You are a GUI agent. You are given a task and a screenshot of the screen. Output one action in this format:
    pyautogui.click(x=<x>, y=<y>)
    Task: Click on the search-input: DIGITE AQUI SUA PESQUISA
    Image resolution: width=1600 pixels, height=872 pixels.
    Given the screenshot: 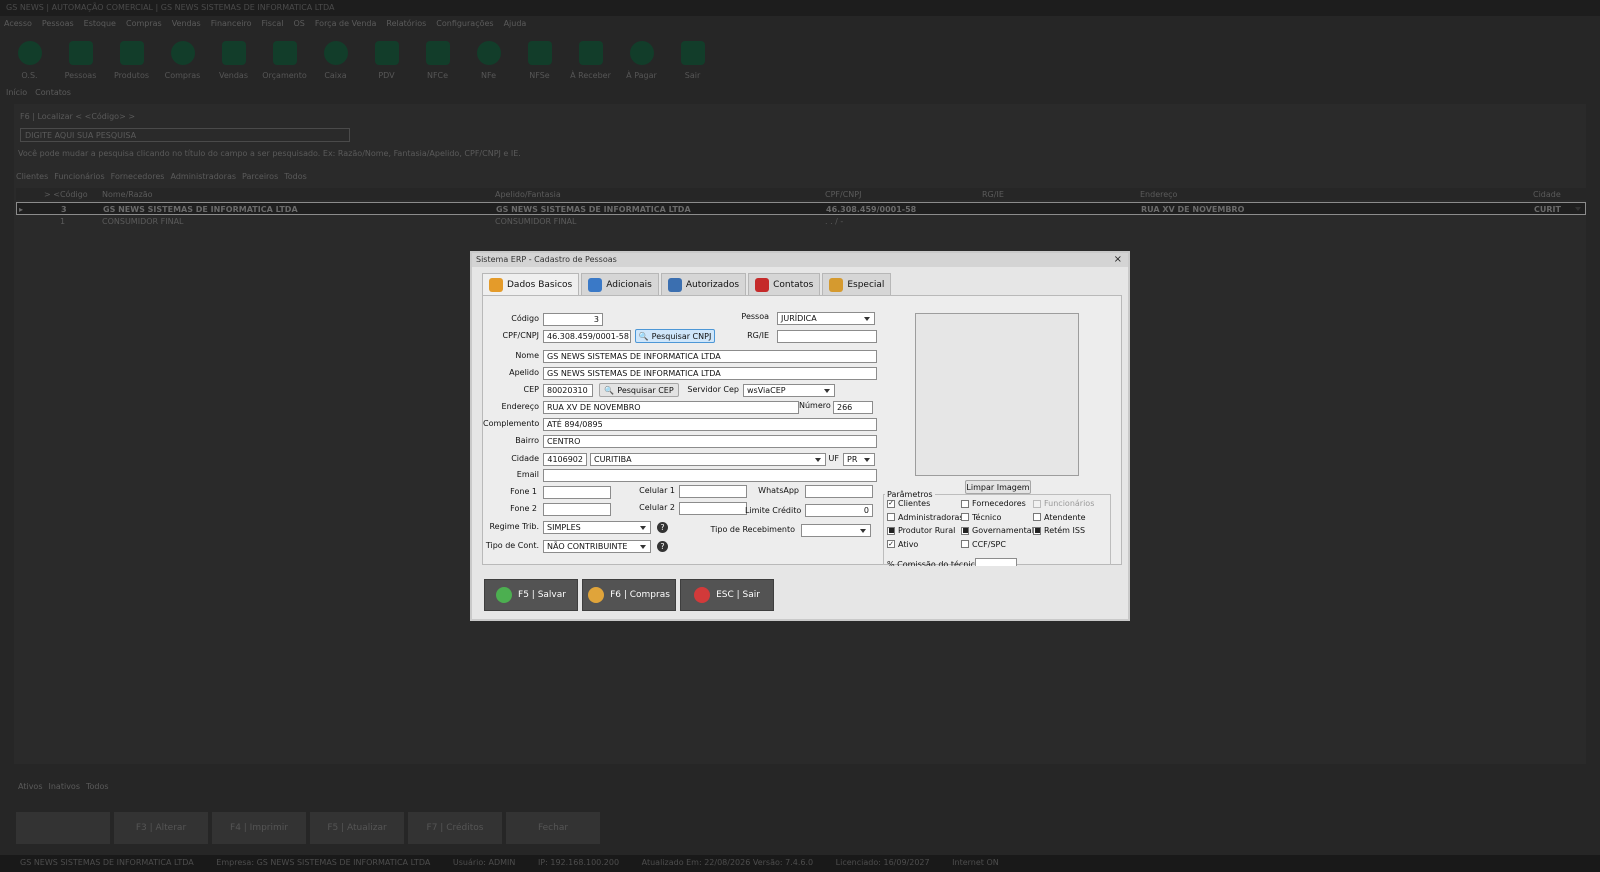 What is the action you would take?
    pyautogui.click(x=185, y=135)
    